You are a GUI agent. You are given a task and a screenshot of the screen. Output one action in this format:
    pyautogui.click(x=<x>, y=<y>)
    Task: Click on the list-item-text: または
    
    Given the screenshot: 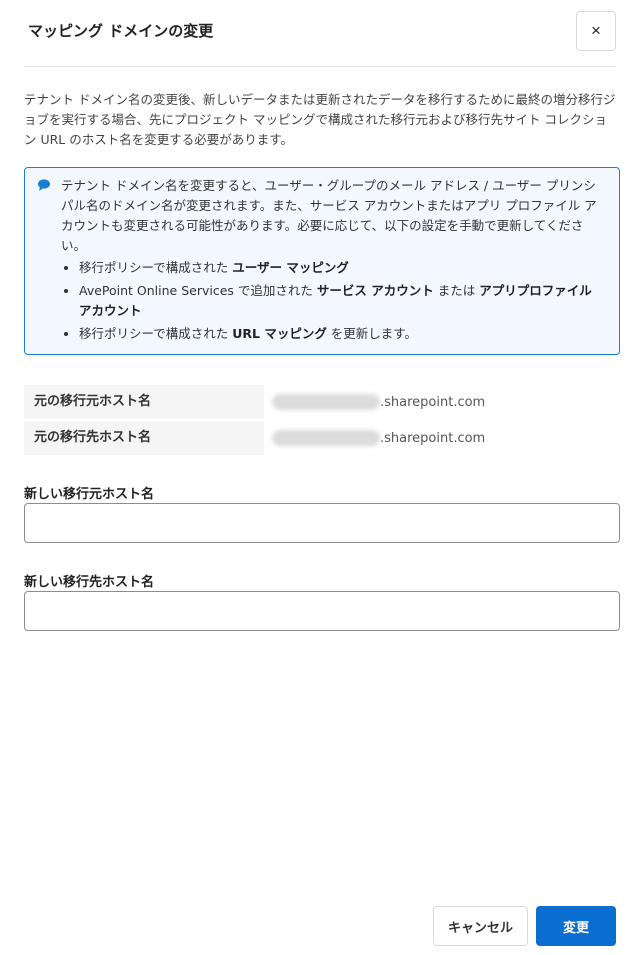 What is the action you would take?
    pyautogui.click(x=456, y=290)
    